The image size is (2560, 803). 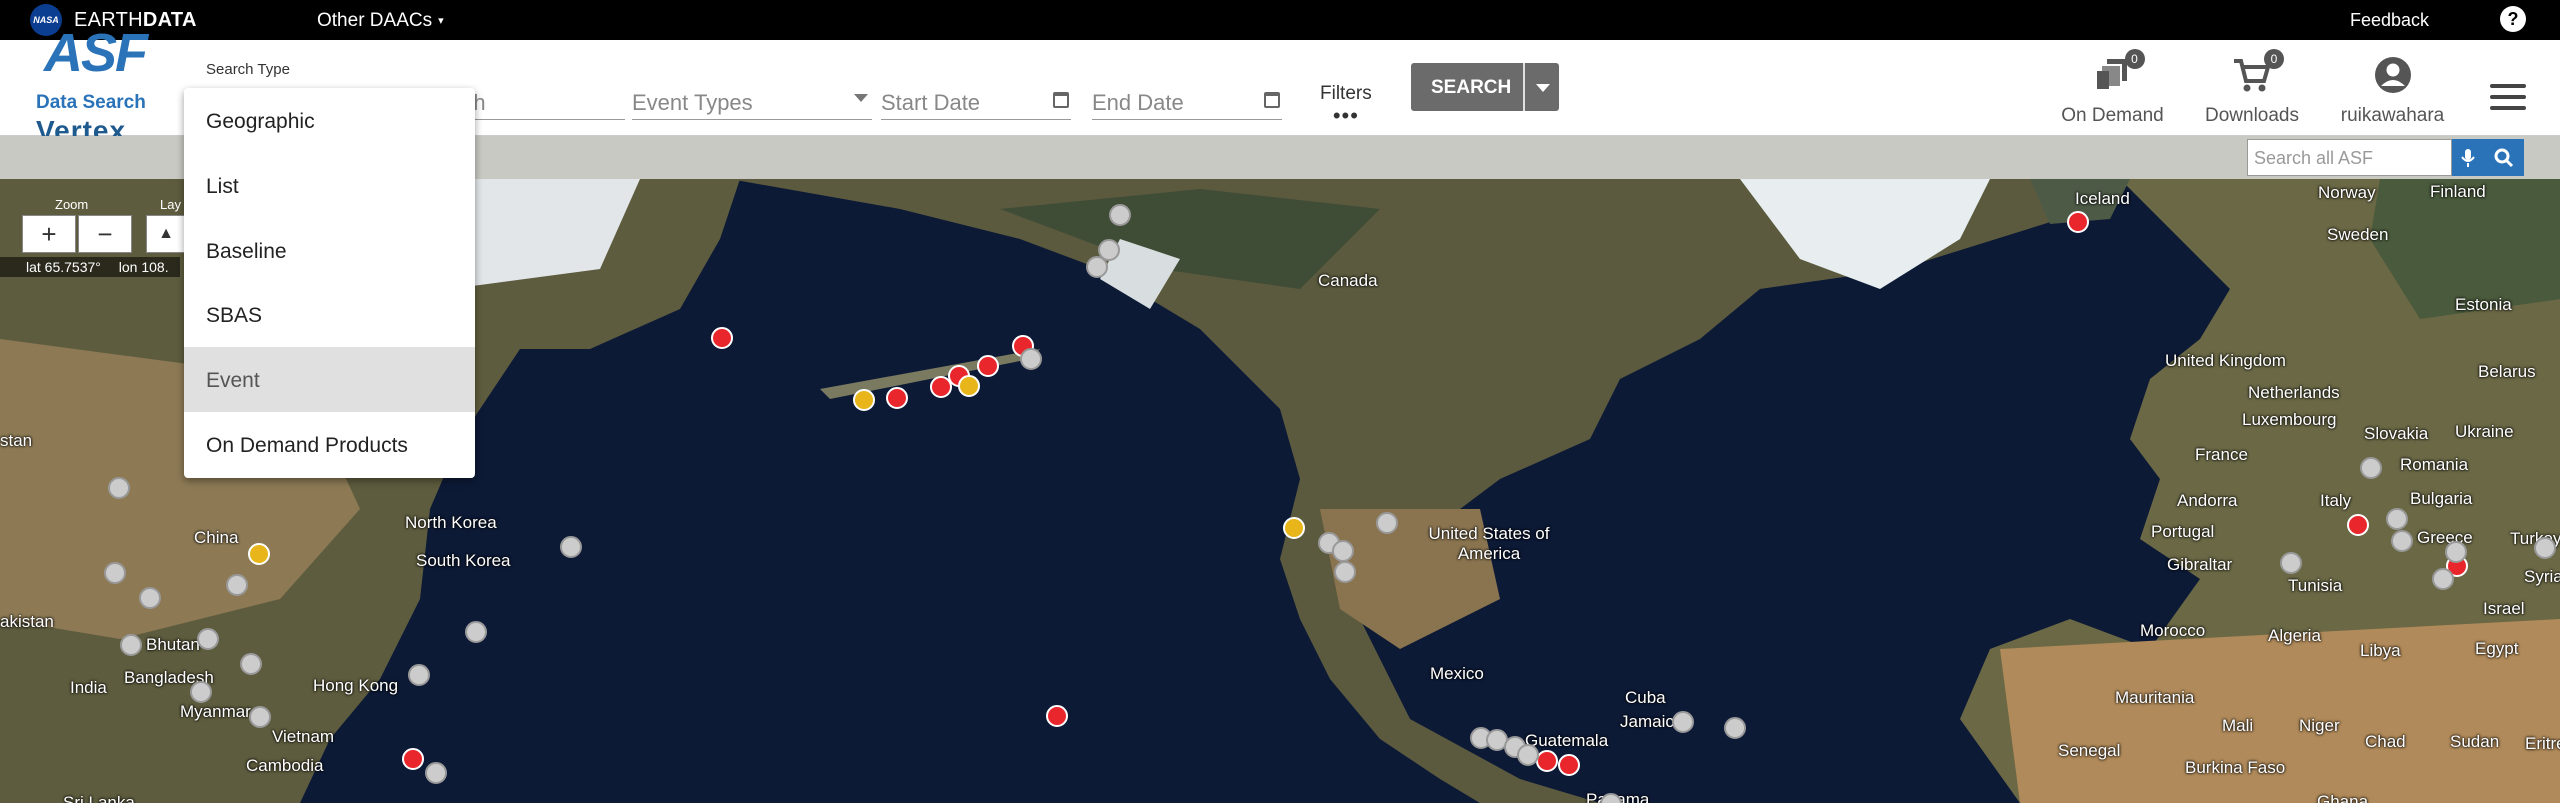 I want to click on map-label: Guatemala, so click(x=1567, y=740).